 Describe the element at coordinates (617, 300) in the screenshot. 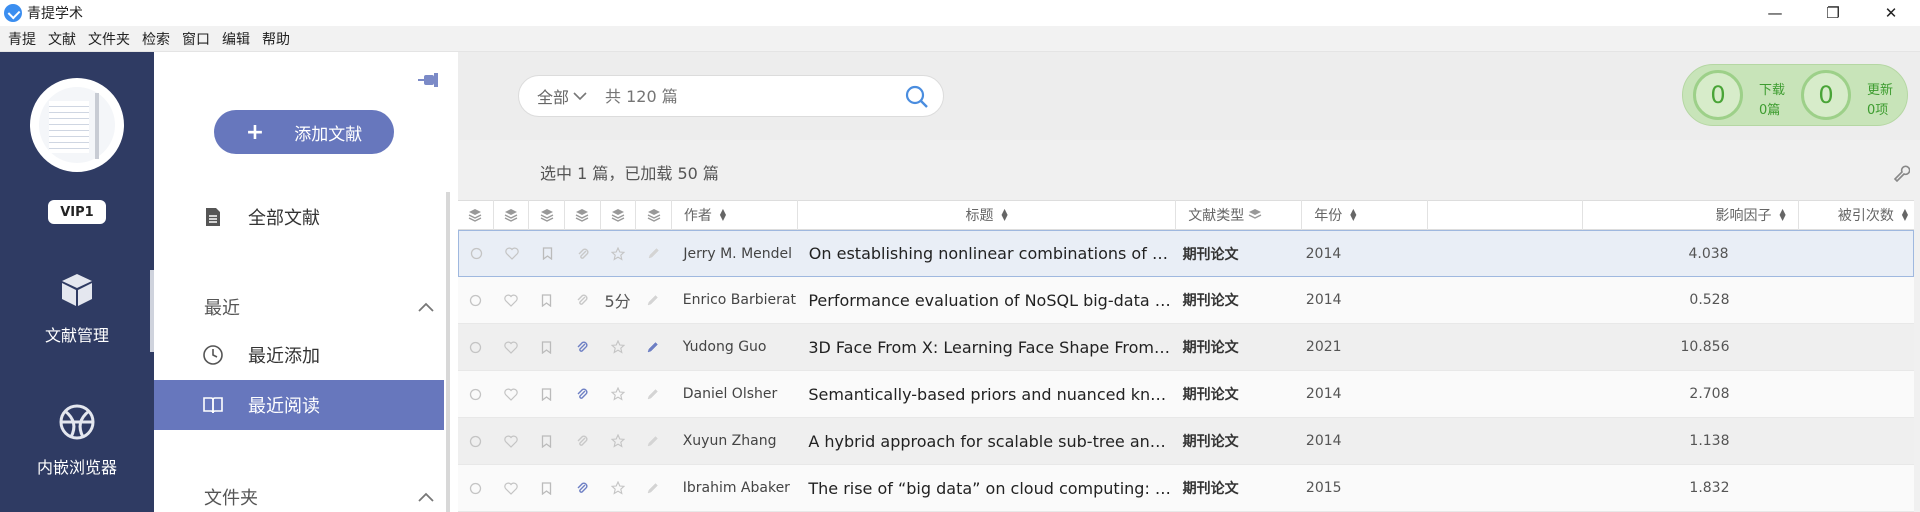

I see `rating-score: 5分` at that location.